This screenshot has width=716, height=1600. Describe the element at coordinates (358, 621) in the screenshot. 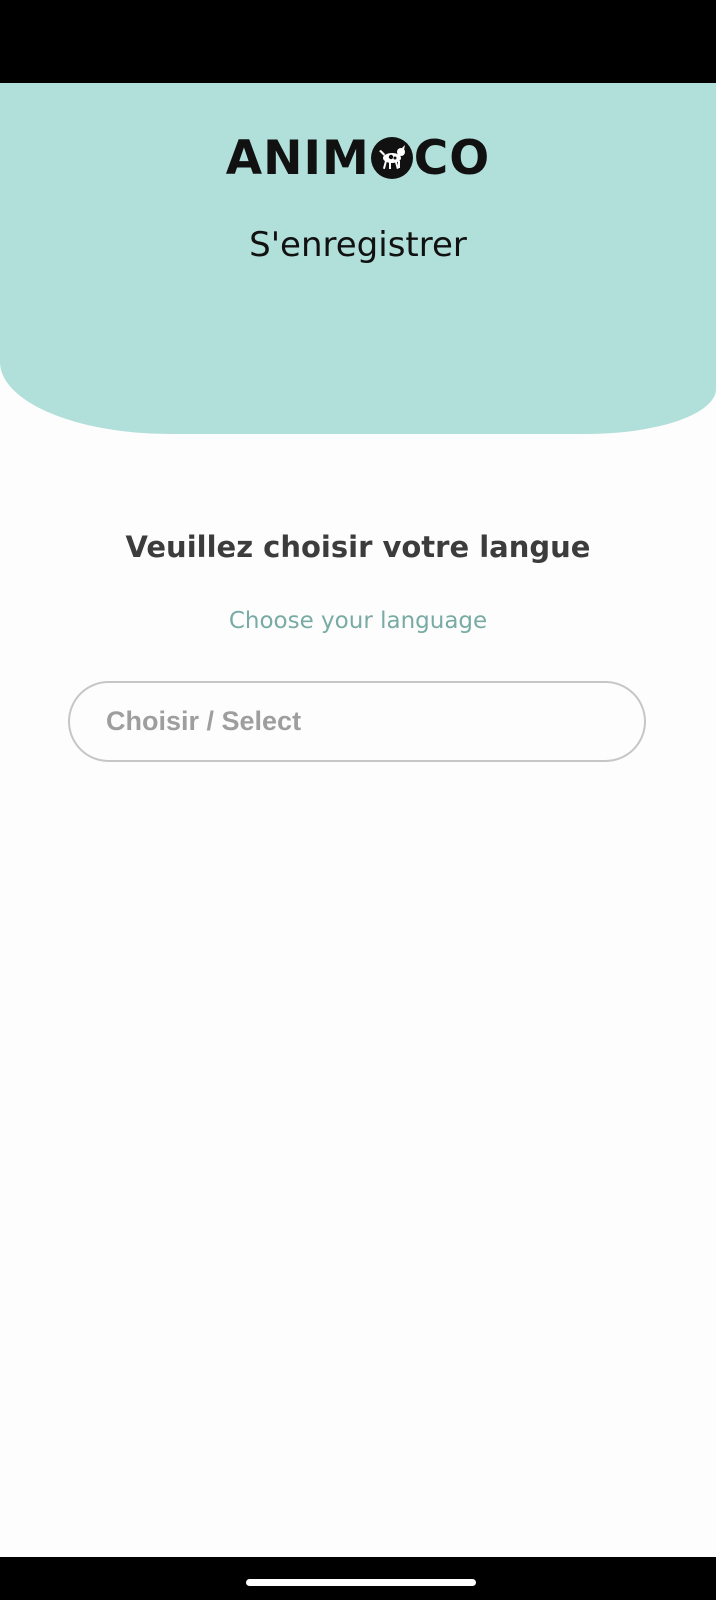

I see `language-prompt-subtitle: Choose your language` at that location.